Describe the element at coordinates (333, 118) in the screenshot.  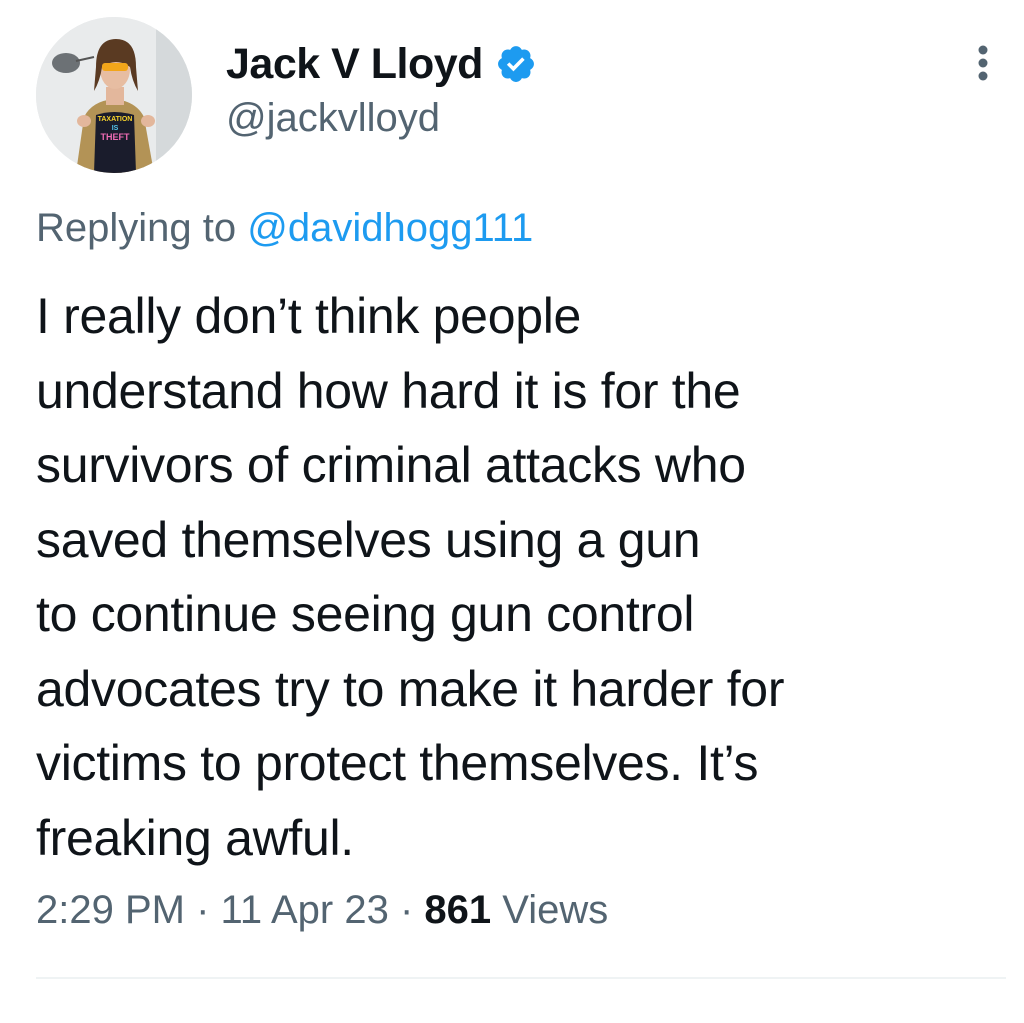
I see `author-handle: @jackvlloyd` at that location.